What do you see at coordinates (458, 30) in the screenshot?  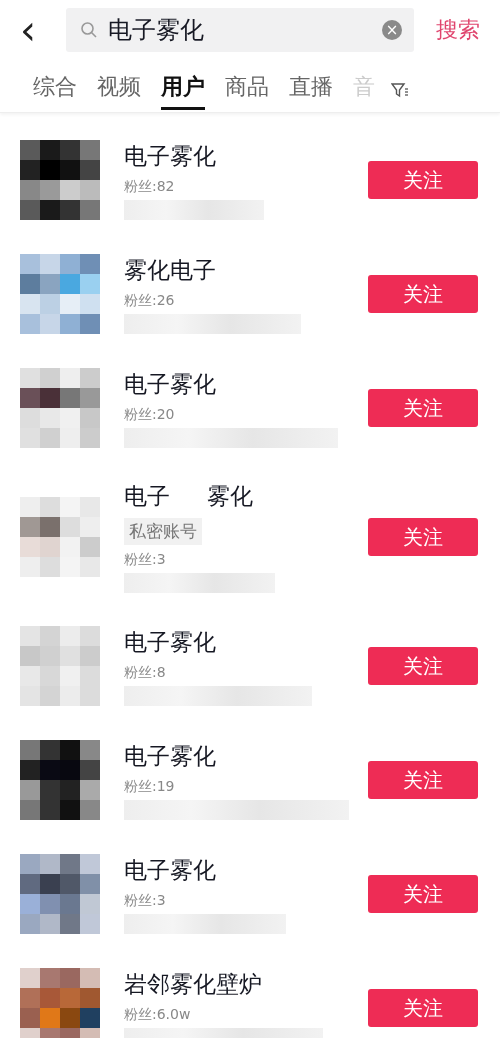 I see `search-button: 搜索` at bounding box center [458, 30].